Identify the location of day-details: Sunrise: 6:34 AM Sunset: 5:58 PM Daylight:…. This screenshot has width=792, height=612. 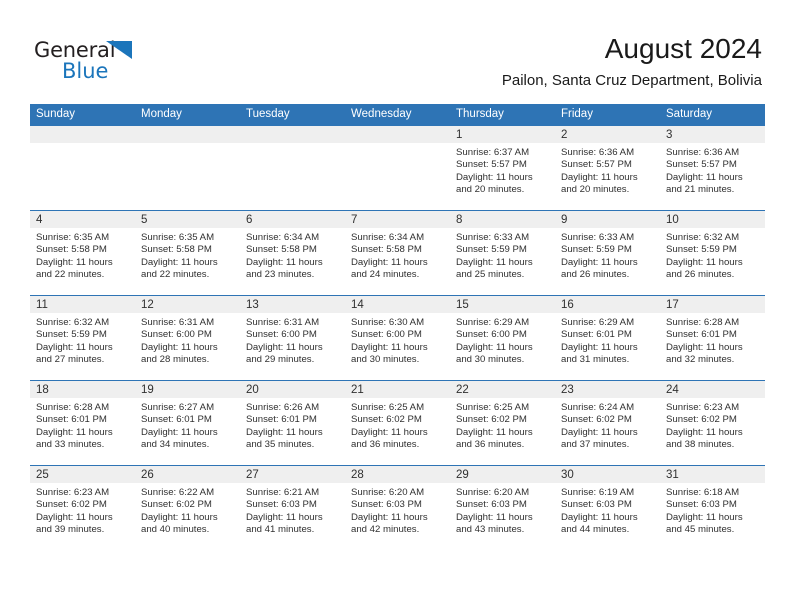
(292, 255).